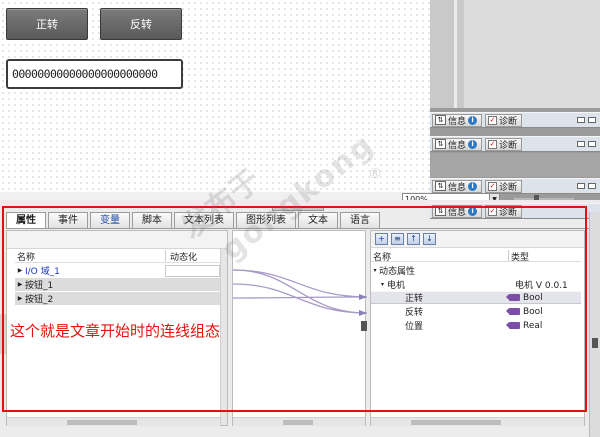 This screenshot has width=600, height=437. I want to click on group-row-dynamic-properties: ▾ 动态属性, so click(476, 270).